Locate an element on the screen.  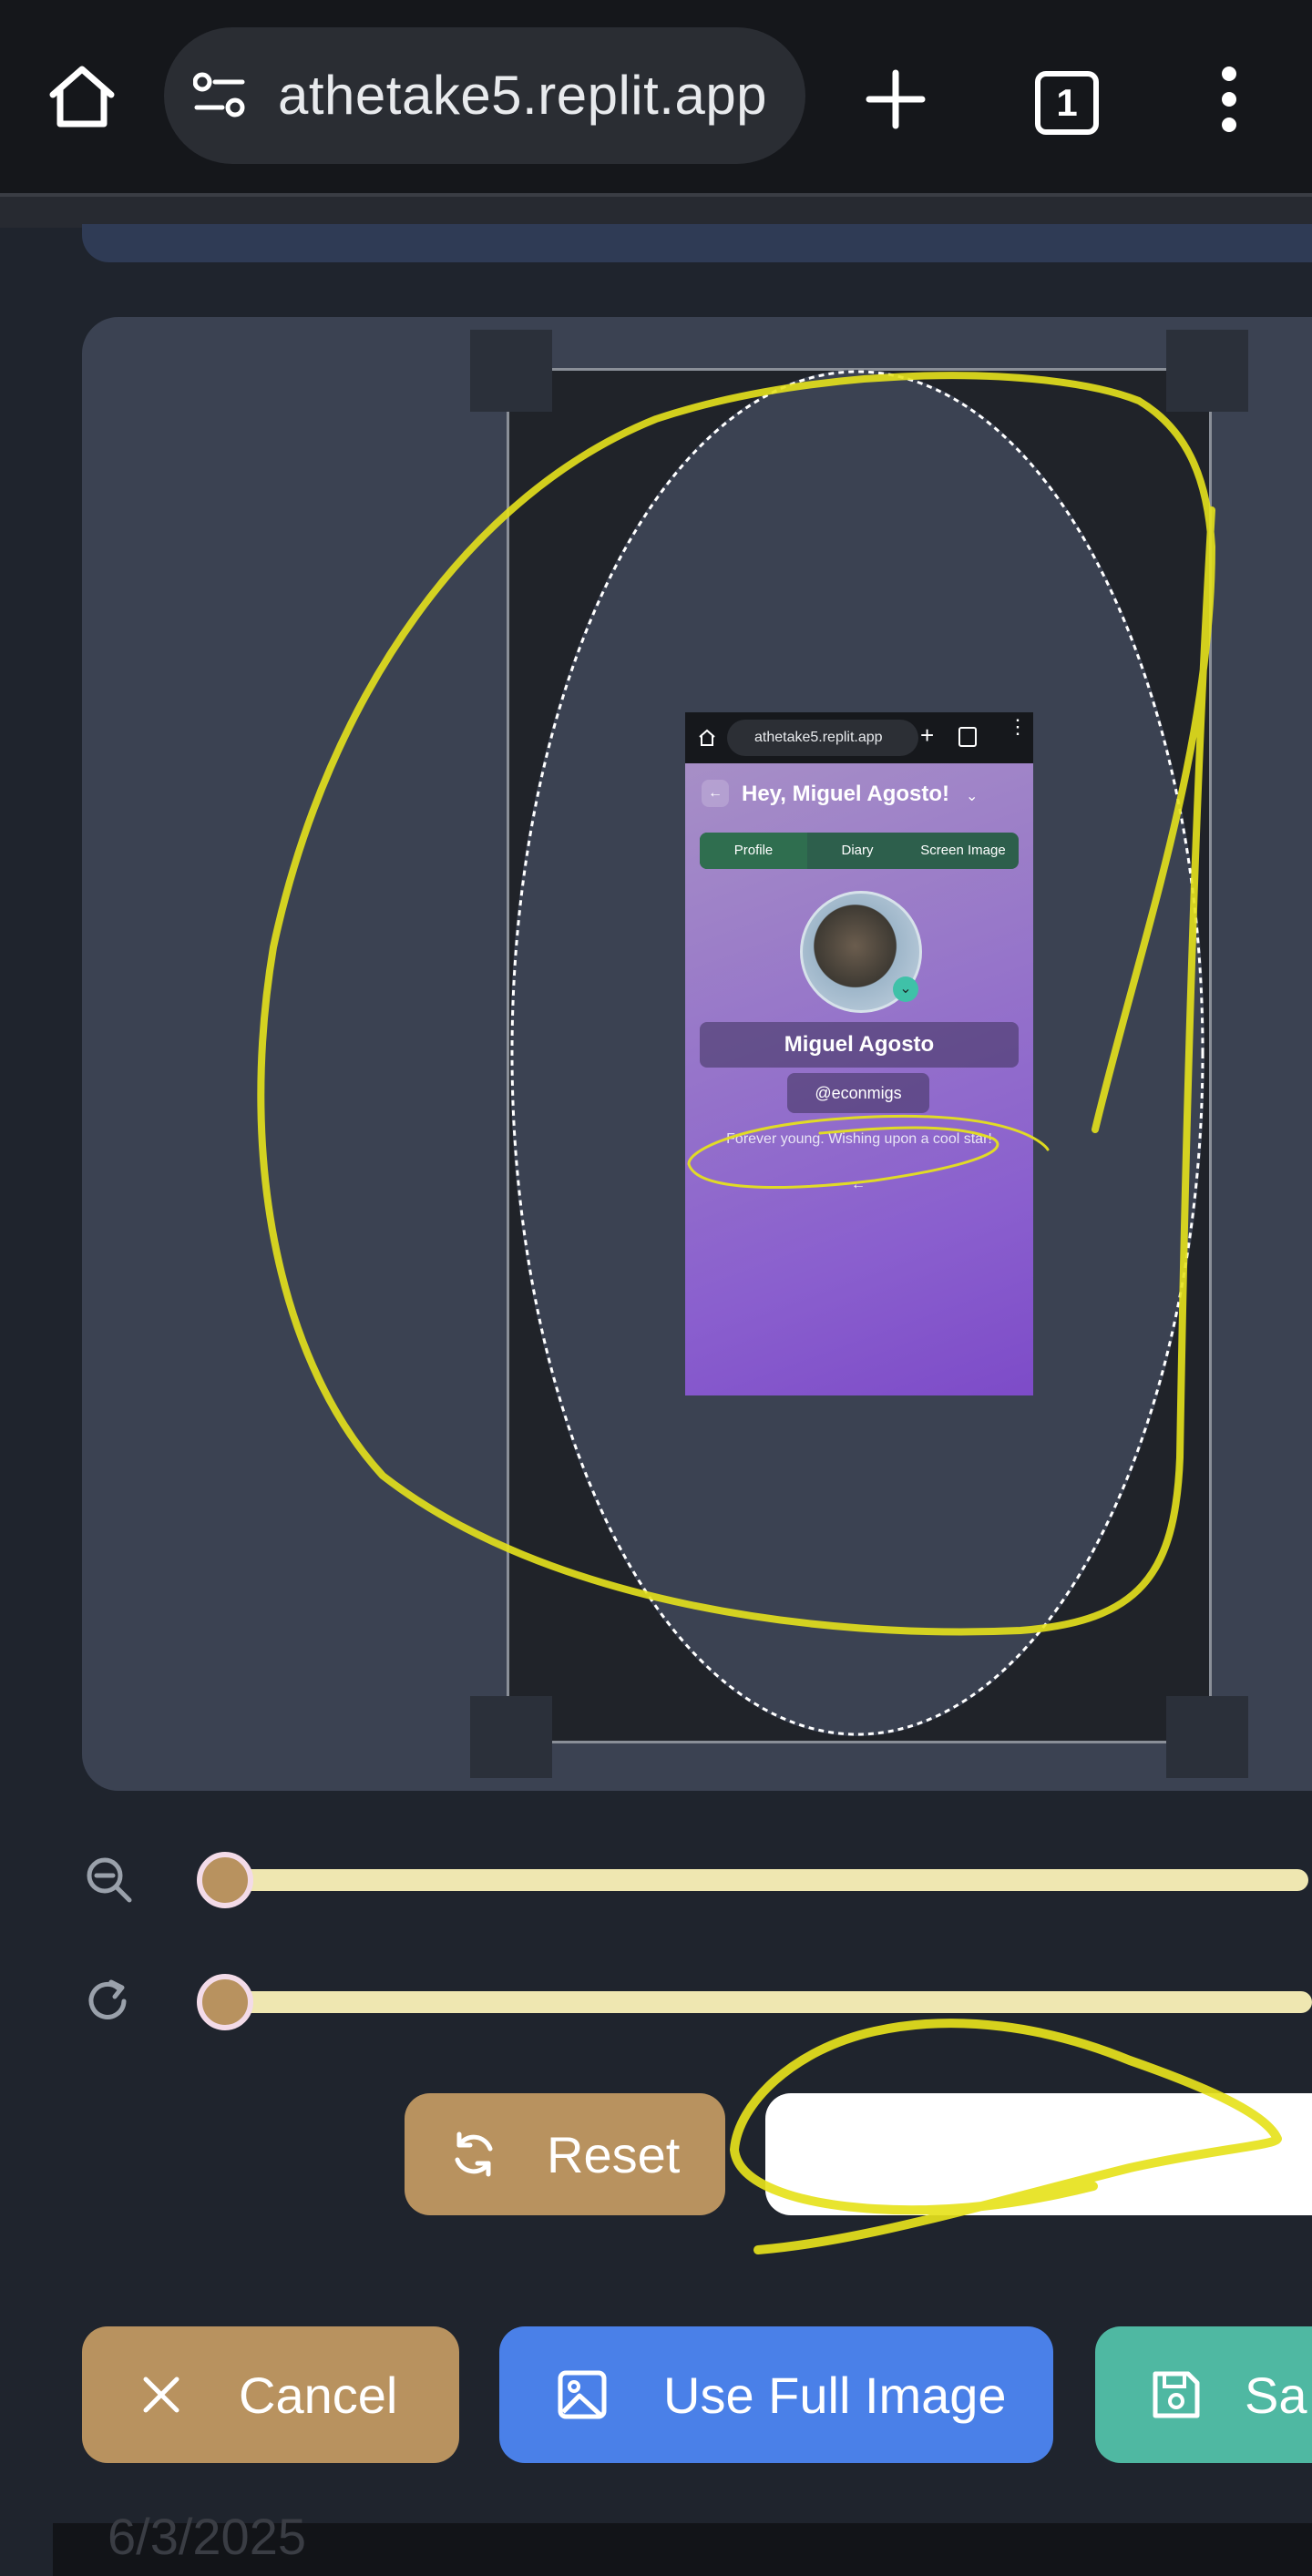
reset-button-label: Reset is located at coordinates (614, 2154).